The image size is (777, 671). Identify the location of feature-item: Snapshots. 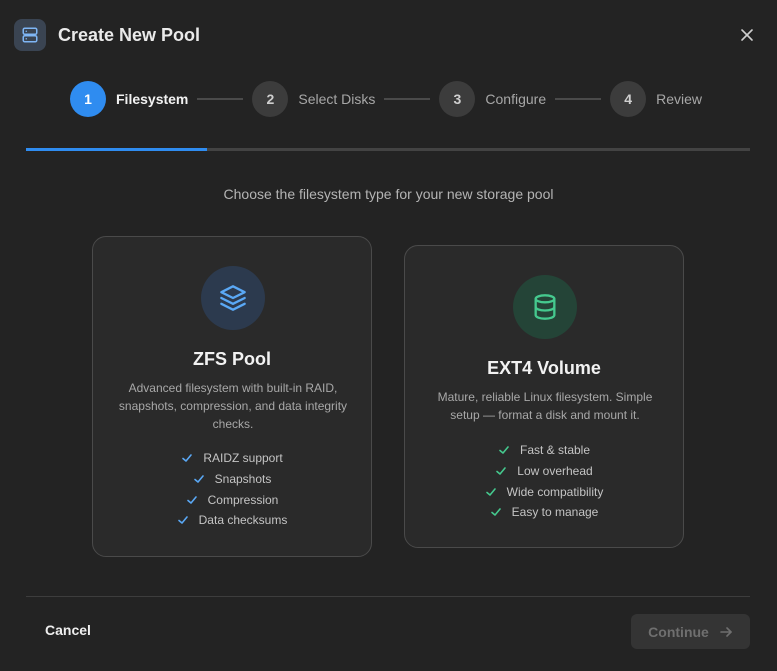
(232, 479).